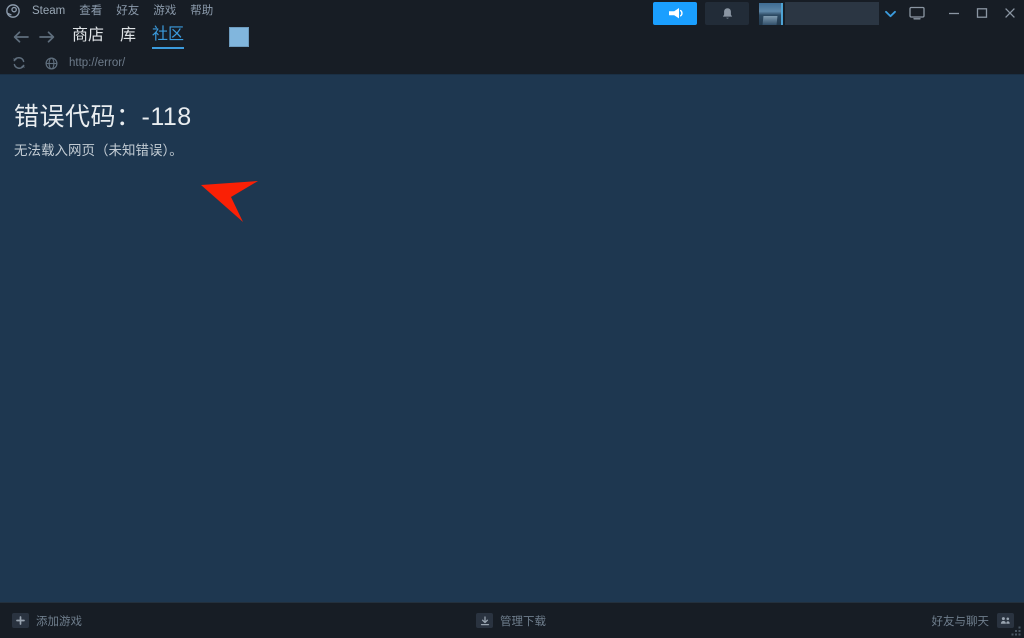 This screenshot has width=1024, height=638. I want to click on minimize-icon, so click(954, 13).